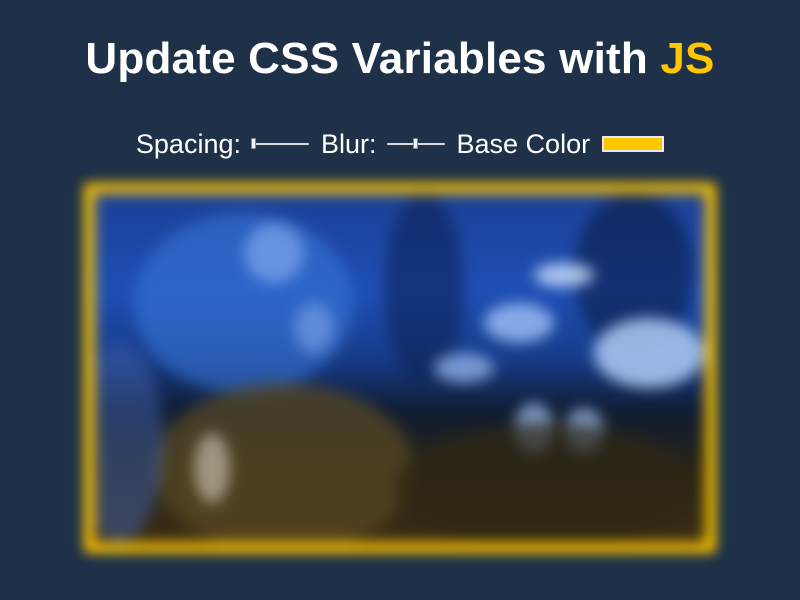  Describe the element at coordinates (687, 58) in the screenshot. I see `page-title-highlight: JS` at that location.